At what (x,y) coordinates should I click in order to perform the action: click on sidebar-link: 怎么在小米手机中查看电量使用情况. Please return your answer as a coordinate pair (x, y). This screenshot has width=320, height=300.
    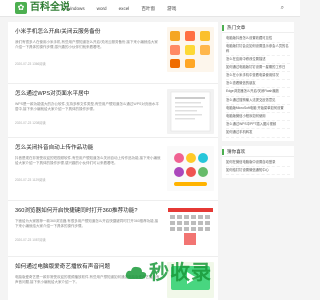
    Looking at the image, I should click on (258, 76).